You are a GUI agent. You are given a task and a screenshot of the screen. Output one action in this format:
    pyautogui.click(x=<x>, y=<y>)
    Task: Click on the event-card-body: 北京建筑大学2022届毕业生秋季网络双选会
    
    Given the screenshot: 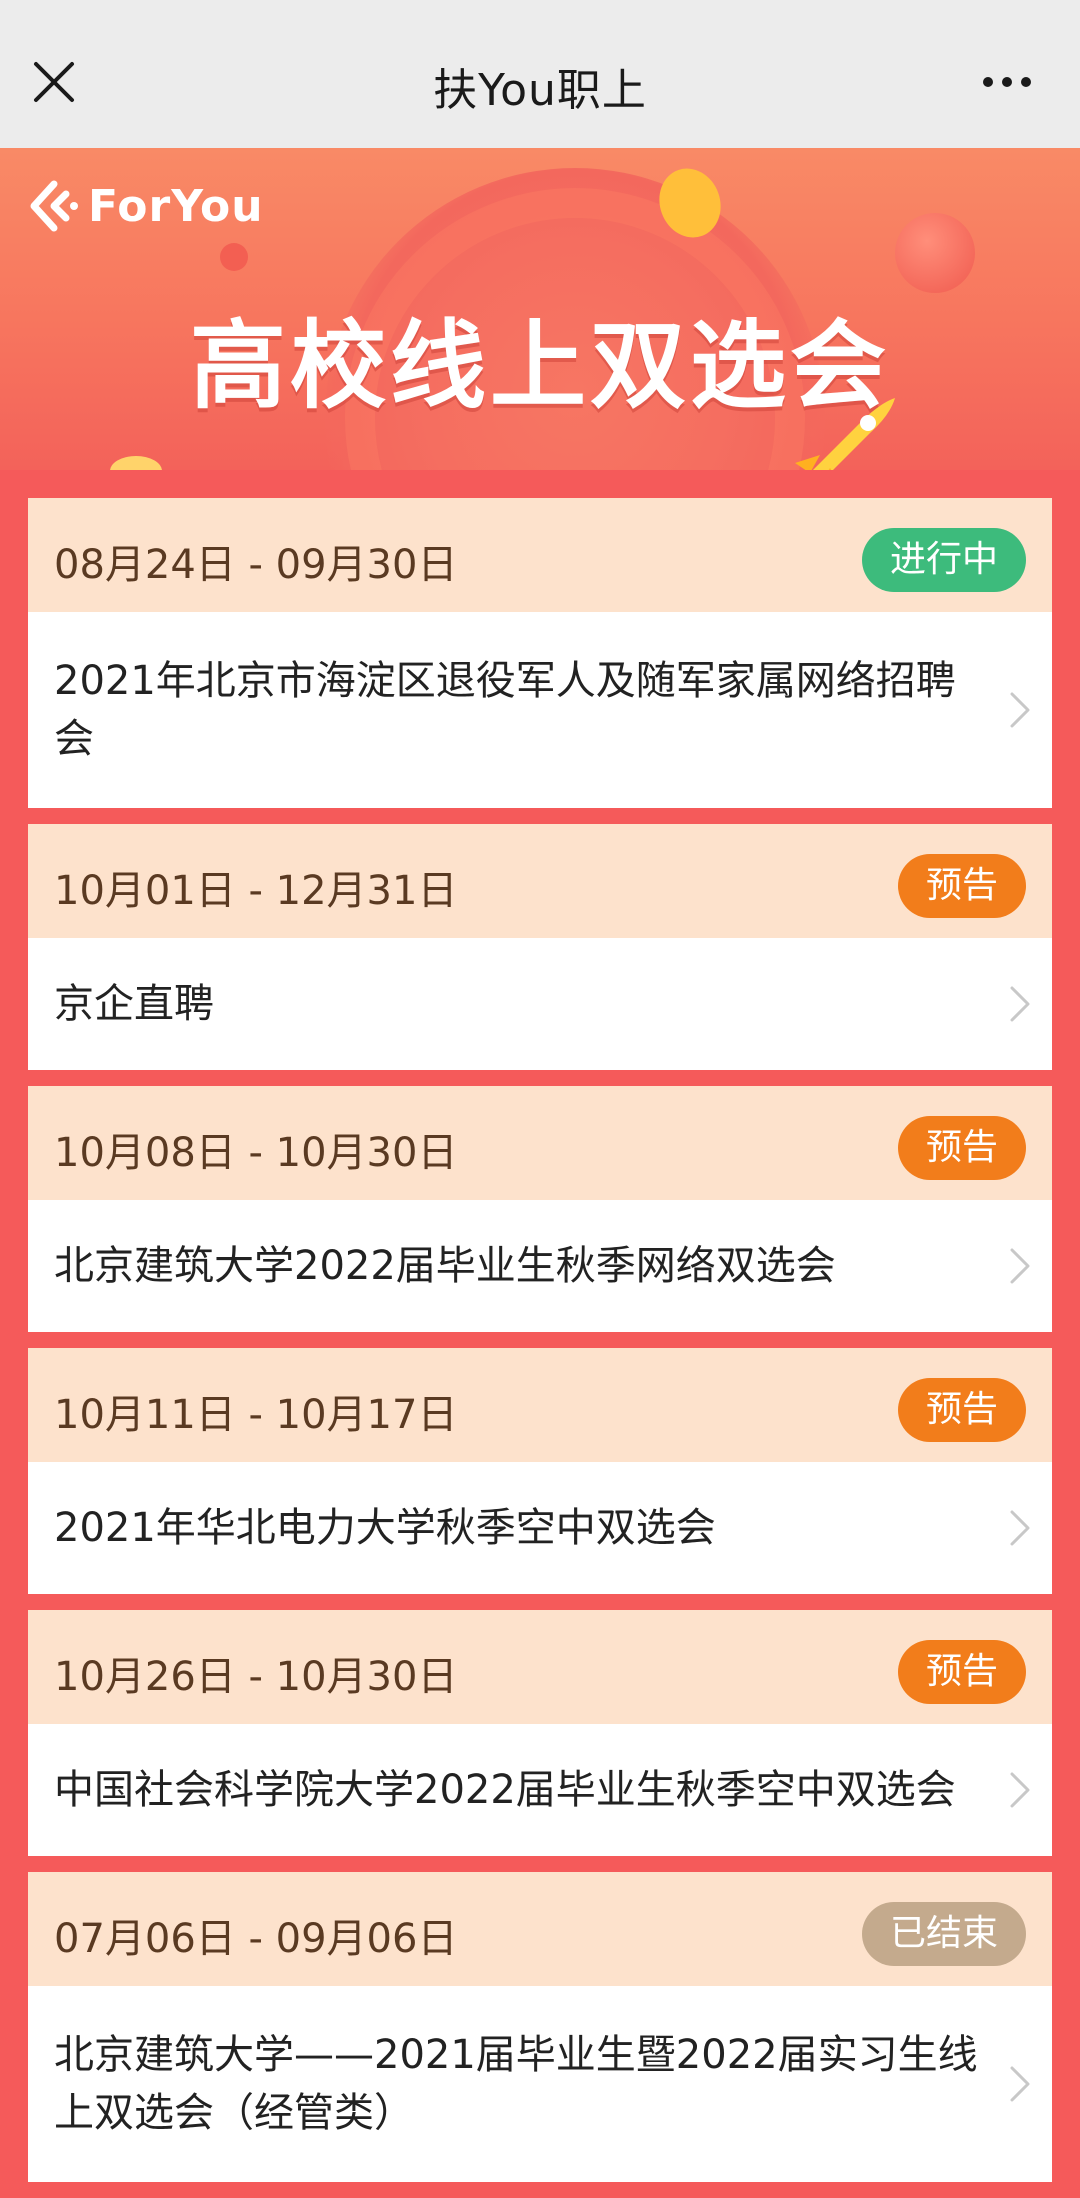 What is the action you would take?
    pyautogui.click(x=540, y=1266)
    